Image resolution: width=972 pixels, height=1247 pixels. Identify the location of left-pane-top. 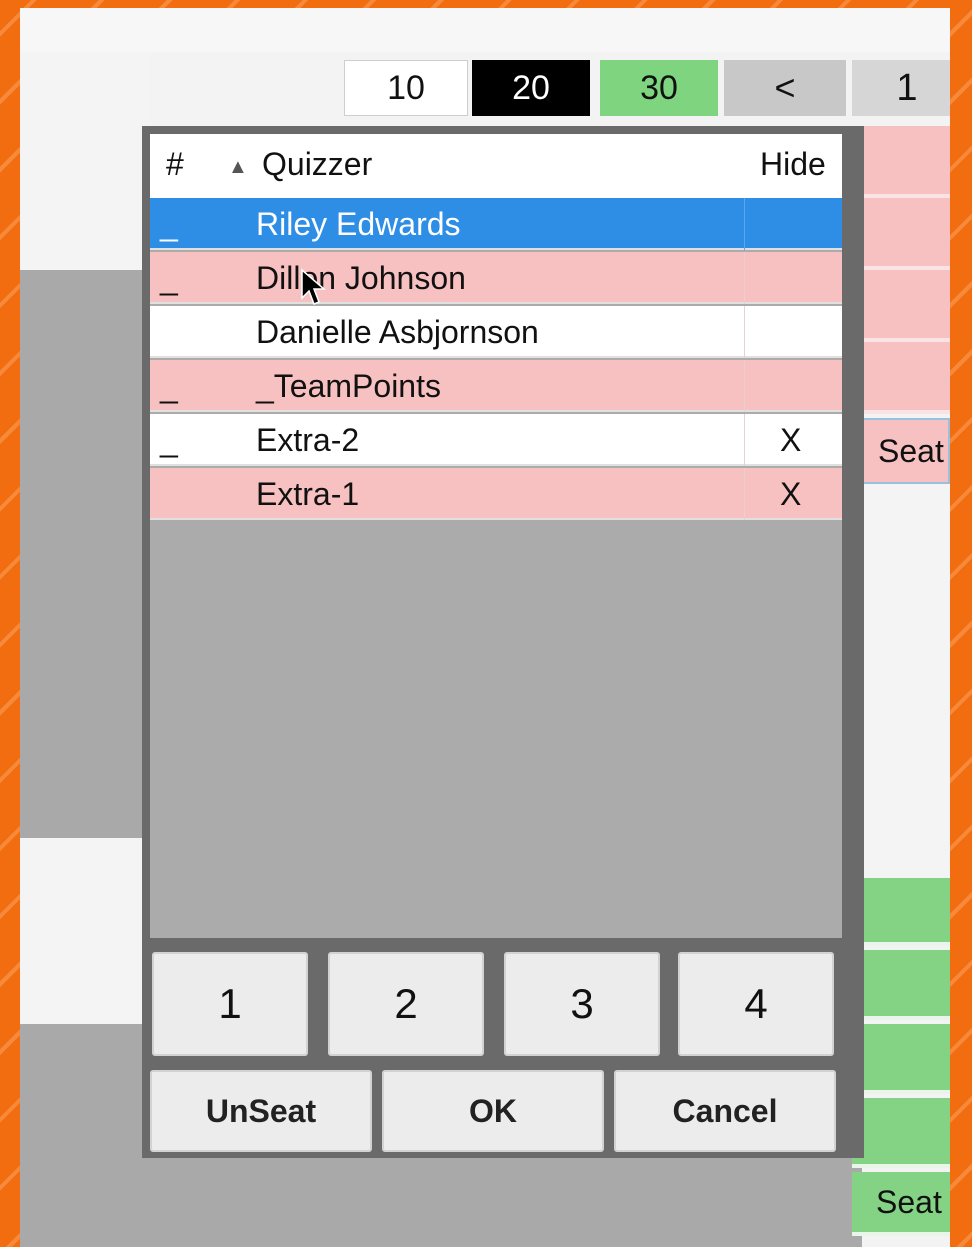
(85, 161).